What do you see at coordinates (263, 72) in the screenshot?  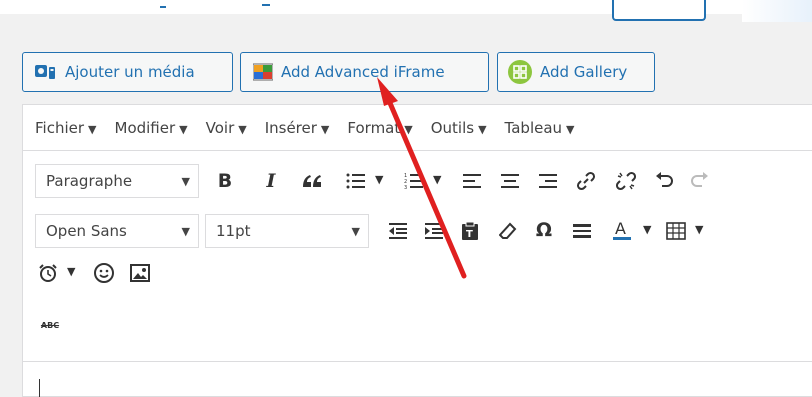 I see `iframe-icon` at bounding box center [263, 72].